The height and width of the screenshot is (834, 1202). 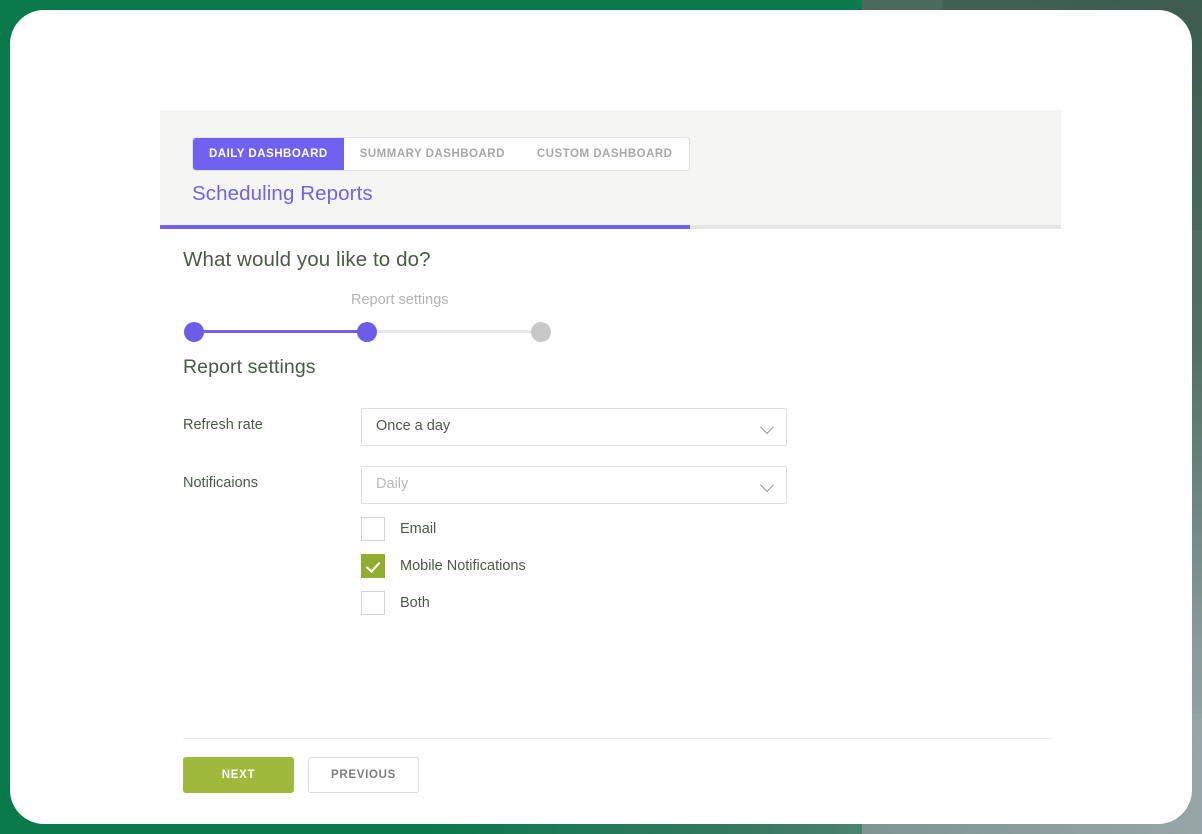 I want to click on refresh-rate-label: Refresh rate, so click(x=223, y=425).